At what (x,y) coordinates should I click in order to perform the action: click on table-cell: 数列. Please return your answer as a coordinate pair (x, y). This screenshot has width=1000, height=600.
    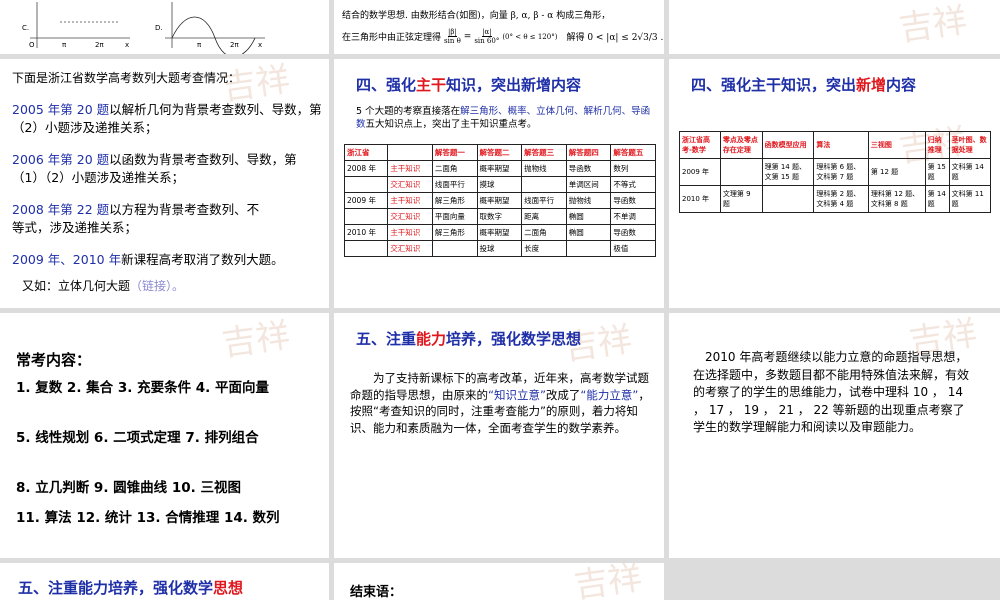
    Looking at the image, I should click on (633, 168).